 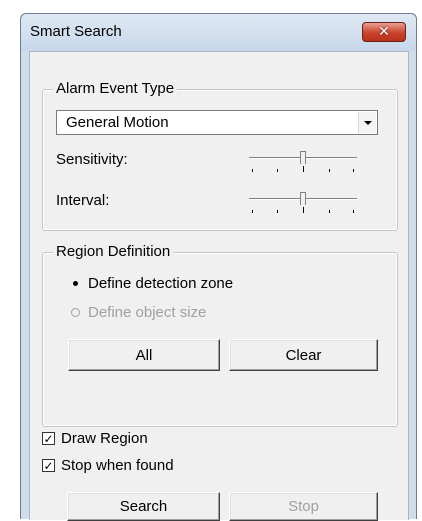 What do you see at coordinates (115, 89) in the screenshot?
I see `alarm-event-type-legend: Alarm Event Type` at bounding box center [115, 89].